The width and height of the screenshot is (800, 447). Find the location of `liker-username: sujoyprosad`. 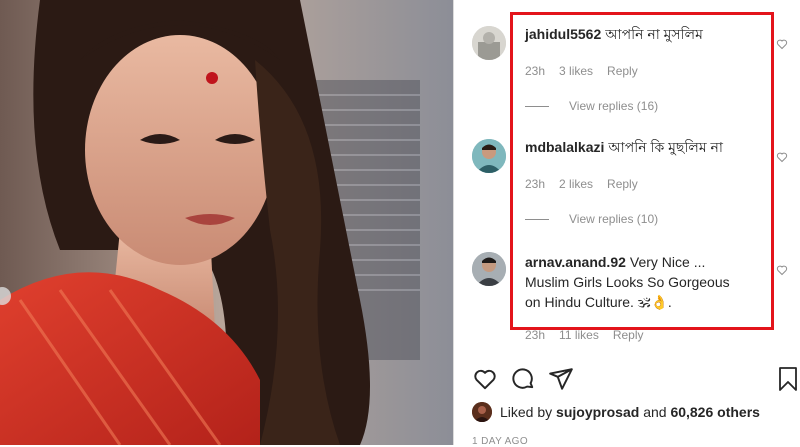

liker-username: sujoyprosad is located at coordinates (597, 412).